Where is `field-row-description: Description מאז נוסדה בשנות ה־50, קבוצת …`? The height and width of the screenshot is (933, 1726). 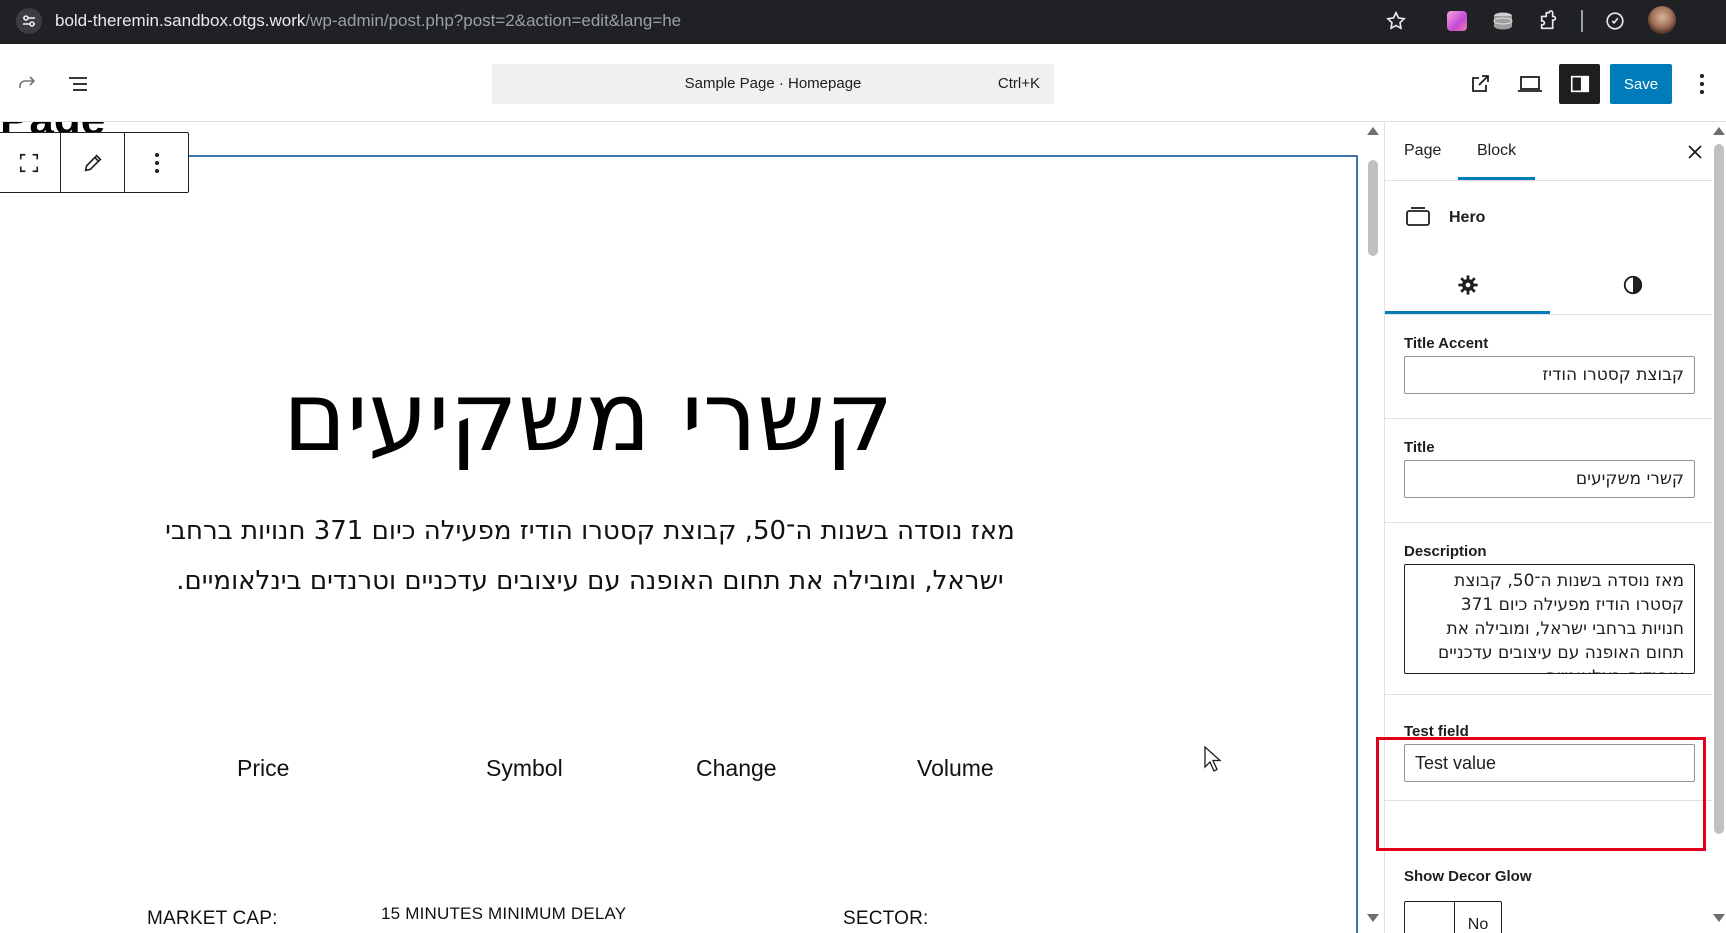
field-row-description: Description מאז נוסדה בשנות ה־50, קבוצת … is located at coordinates (1555, 608).